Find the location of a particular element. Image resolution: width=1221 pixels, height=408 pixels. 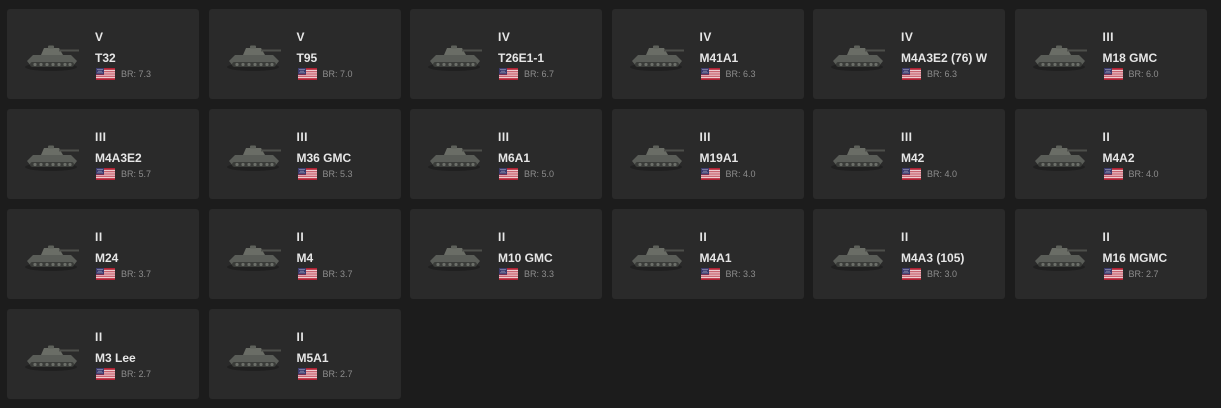

vehicle-card: II M4 BR: 3.7 is located at coordinates (304, 254).